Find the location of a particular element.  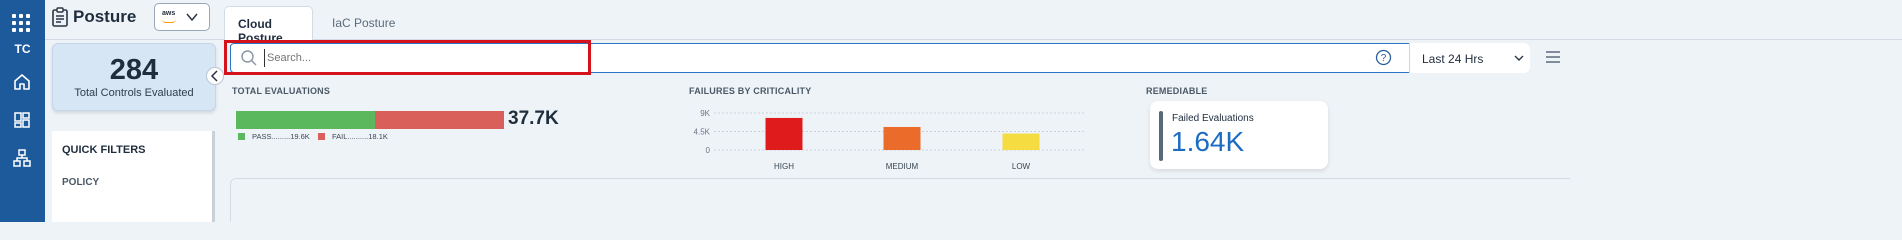

total-controls-value: 284 is located at coordinates (134, 70).